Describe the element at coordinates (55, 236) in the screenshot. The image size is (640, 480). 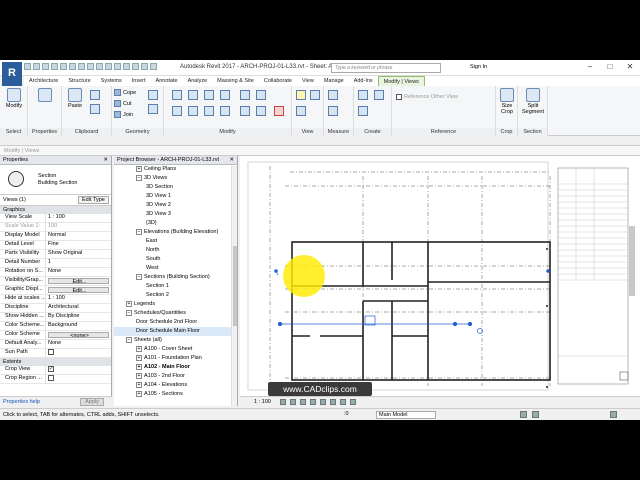
I see `property-row: Display Model Normal` at that location.